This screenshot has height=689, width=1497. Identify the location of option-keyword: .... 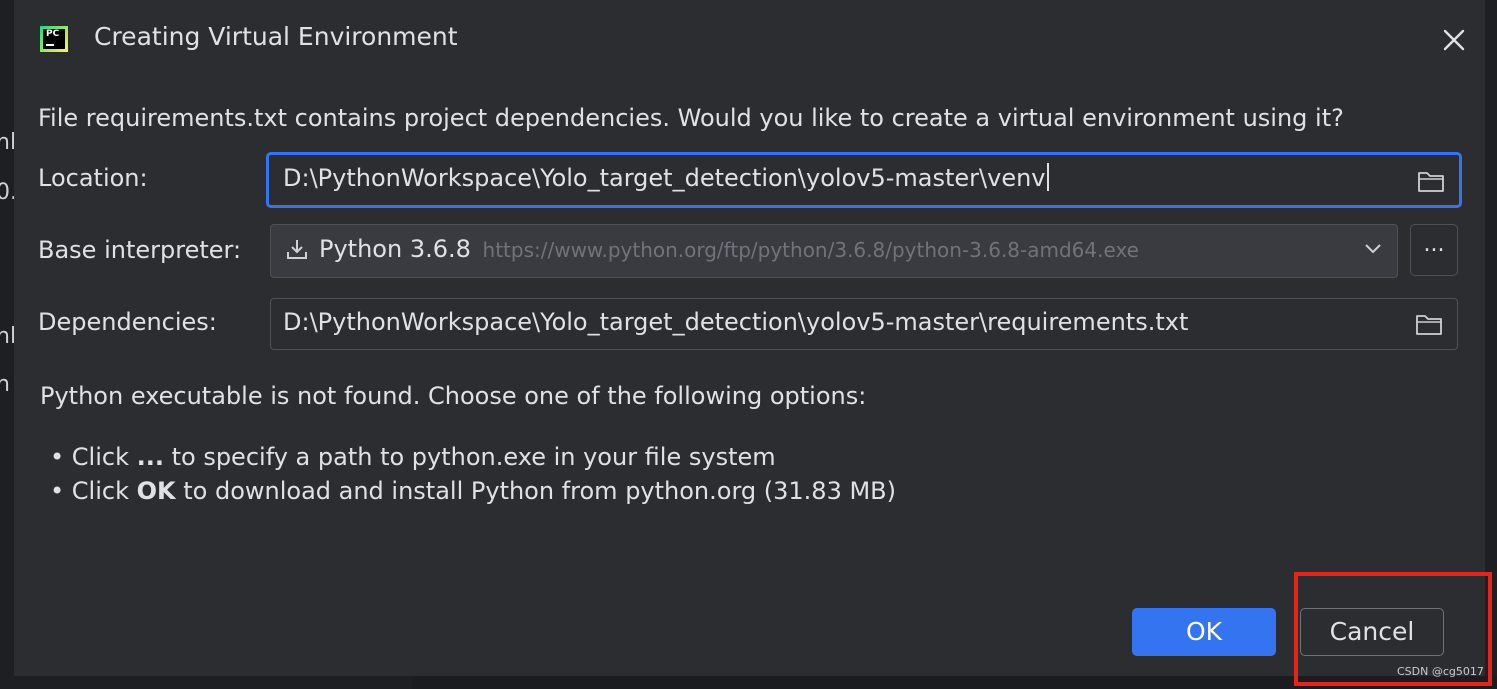
(150, 457).